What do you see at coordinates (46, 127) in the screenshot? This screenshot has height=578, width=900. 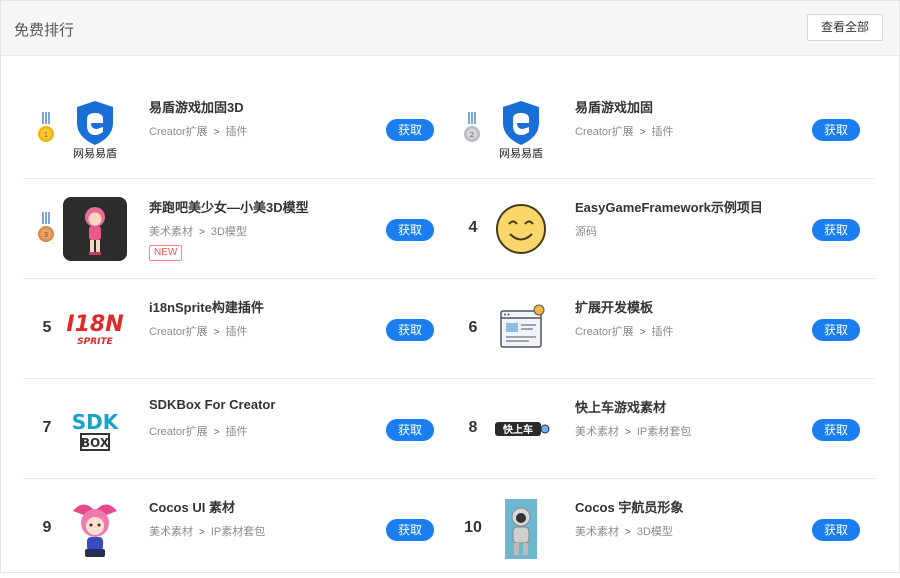 I see `gold-medal-icon: 1` at bounding box center [46, 127].